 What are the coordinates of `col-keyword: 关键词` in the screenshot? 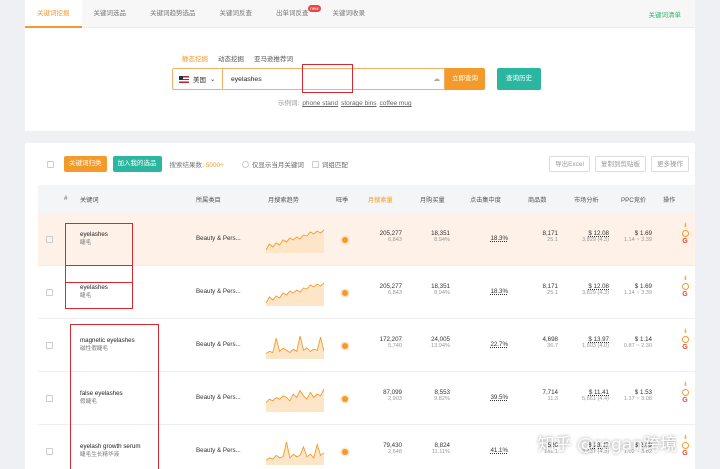 It's located at (89, 199).